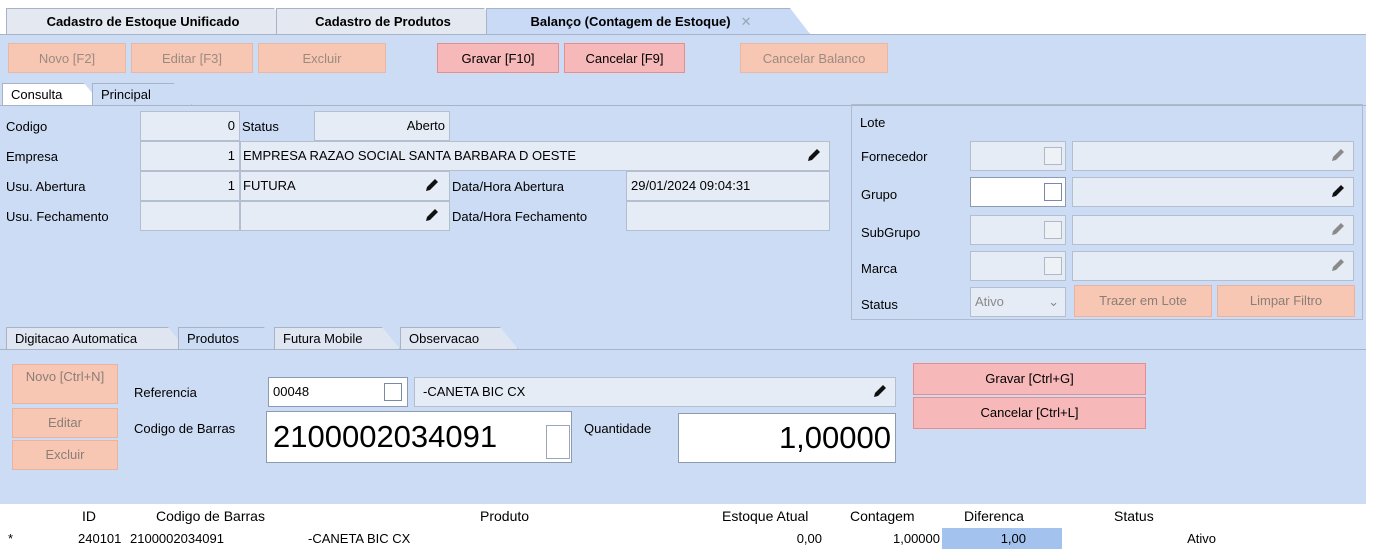  What do you see at coordinates (345, 216) in the screenshot?
I see `usu-fechamento-name-field` at bounding box center [345, 216].